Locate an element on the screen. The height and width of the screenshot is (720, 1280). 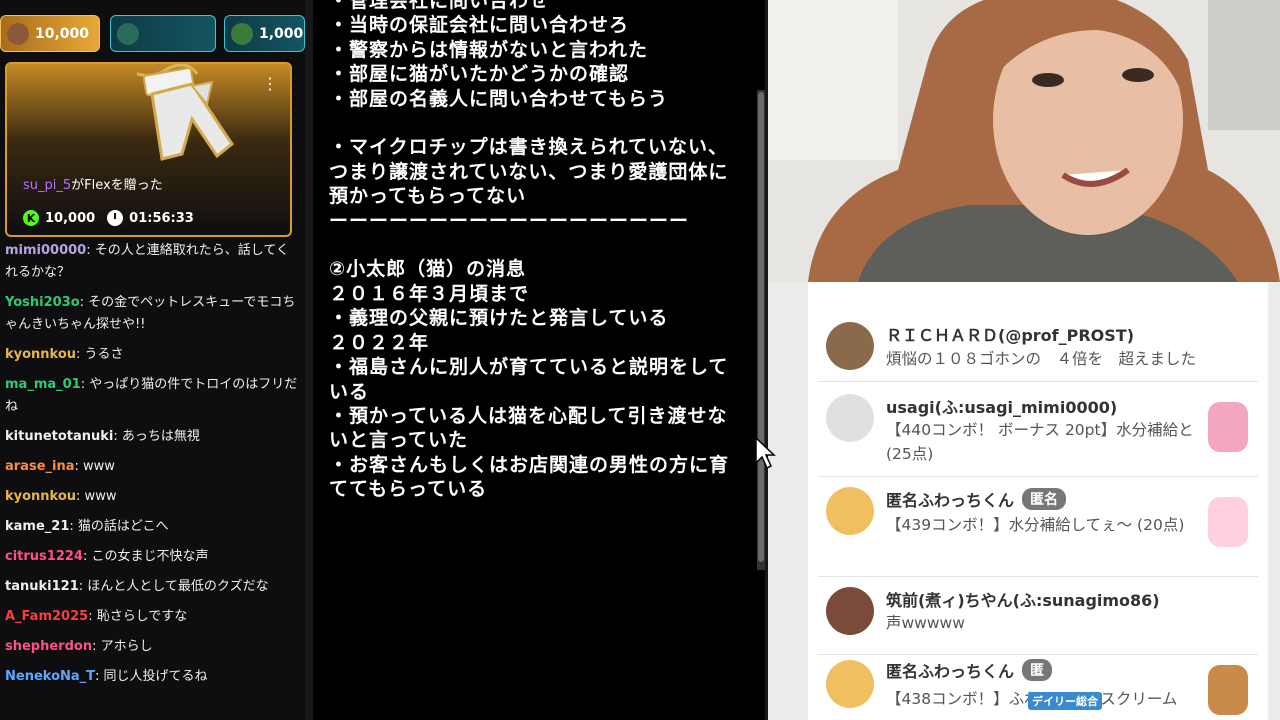
chat-message: NenekoNa_T: 同じ人投げてるね is located at coordinates (152, 677).